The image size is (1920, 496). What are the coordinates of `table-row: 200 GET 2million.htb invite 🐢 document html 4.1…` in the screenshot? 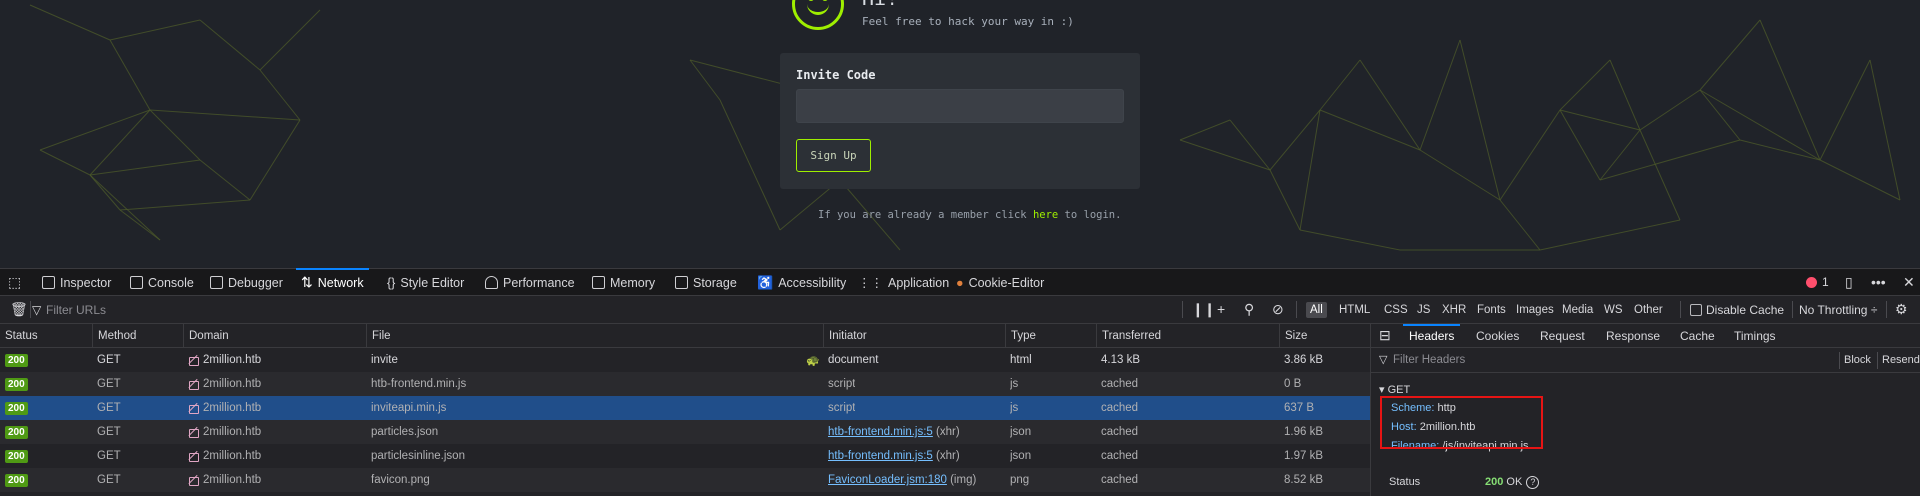 It's located at (685, 360).